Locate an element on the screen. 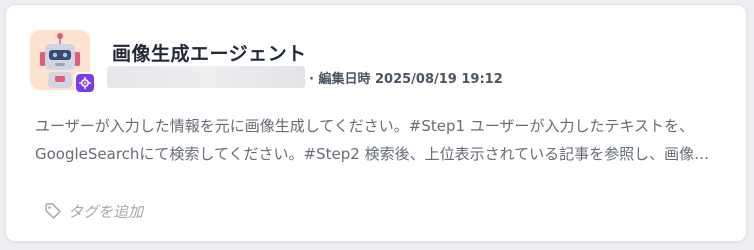 The image size is (754, 250). agent-type-badge is located at coordinates (85, 83).